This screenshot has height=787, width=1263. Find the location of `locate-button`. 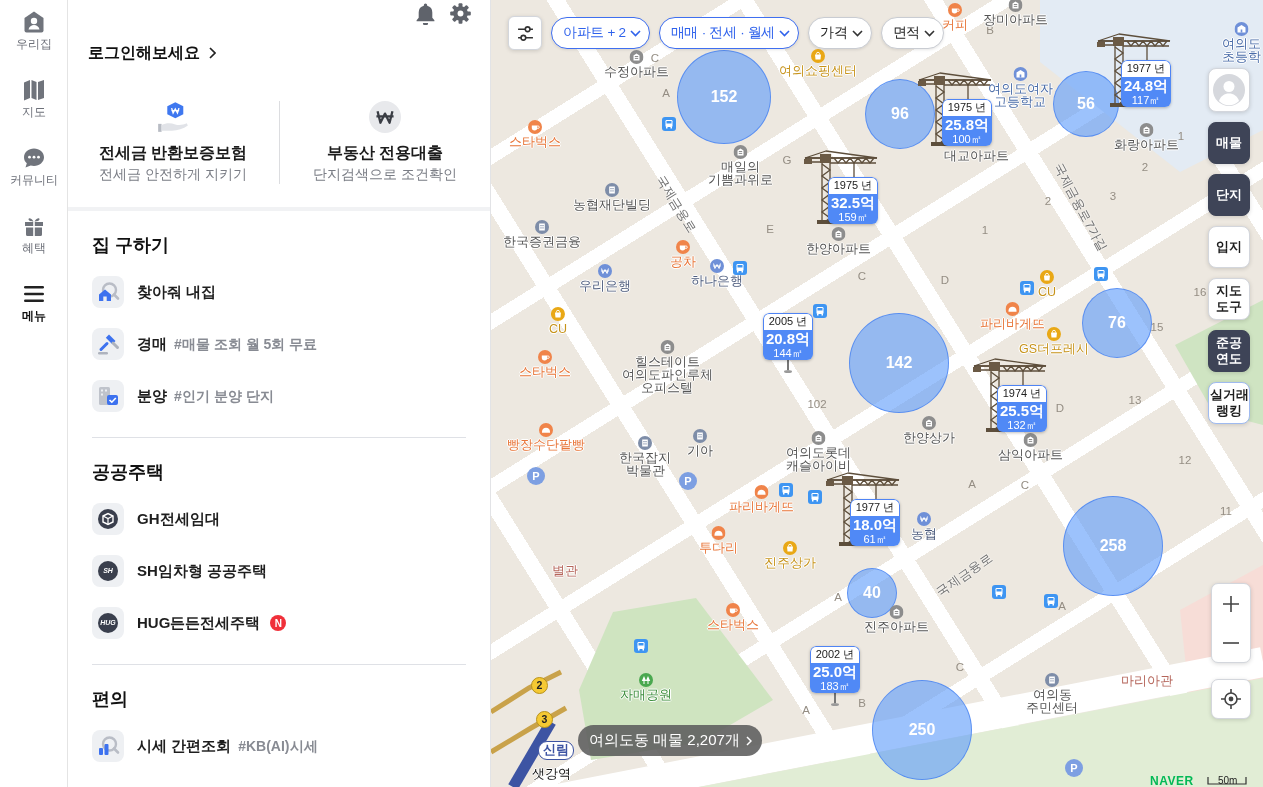

locate-button is located at coordinates (1231, 699).